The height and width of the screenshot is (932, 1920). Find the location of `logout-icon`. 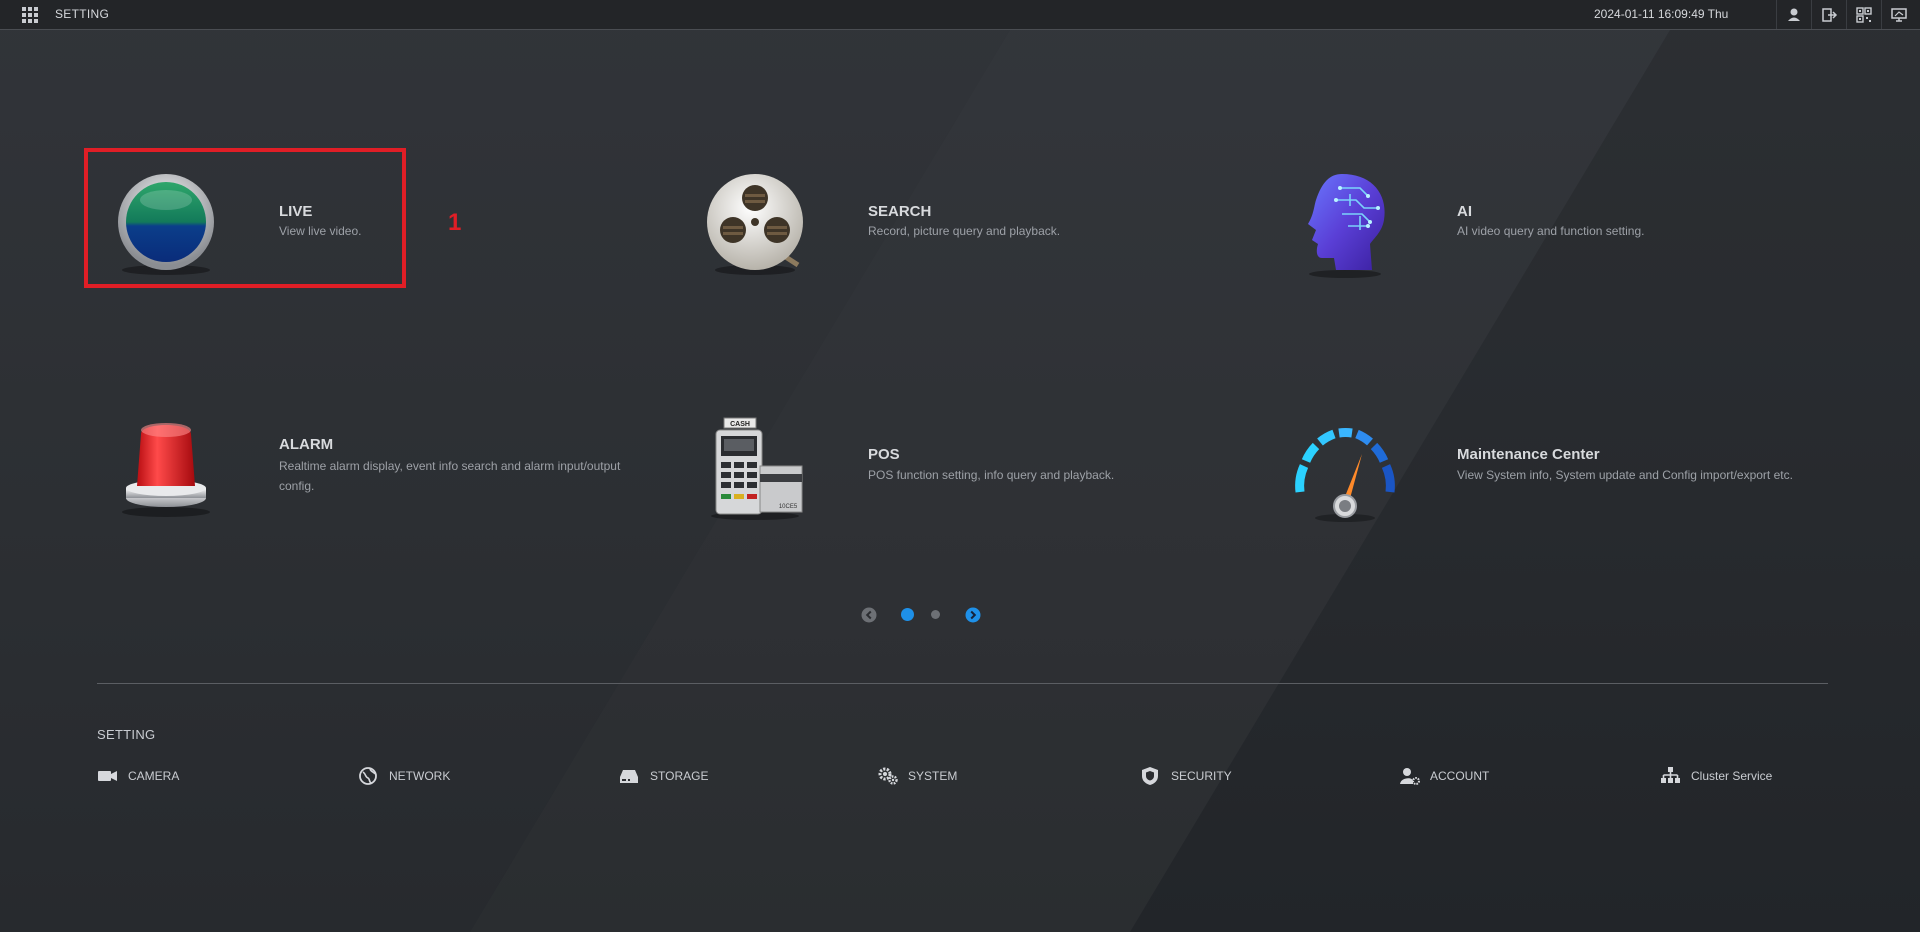

logout-icon is located at coordinates (1829, 15).